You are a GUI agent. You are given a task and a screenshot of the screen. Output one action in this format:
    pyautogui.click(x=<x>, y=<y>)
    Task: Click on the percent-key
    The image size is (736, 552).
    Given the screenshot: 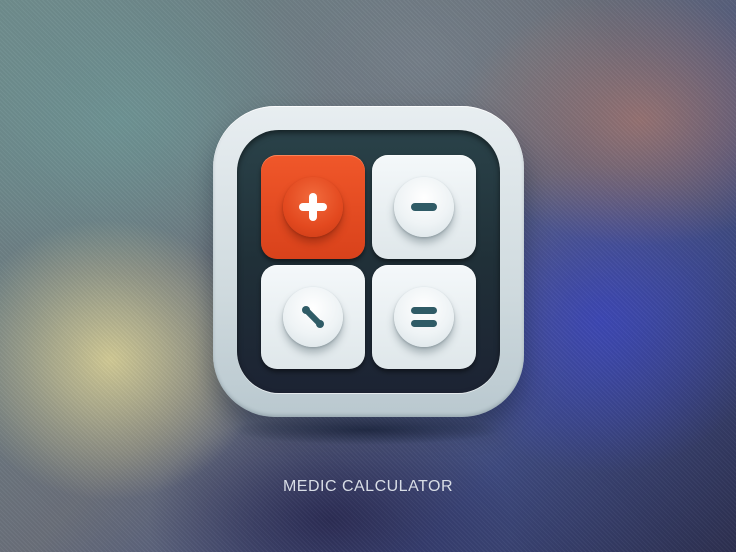 What is the action you would take?
    pyautogui.click(x=313, y=317)
    